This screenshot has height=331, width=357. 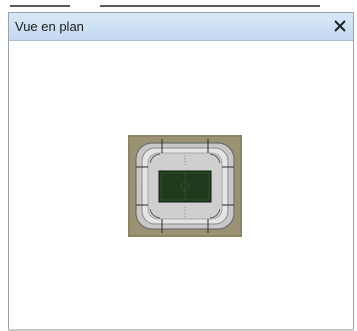 I want to click on stadium-plan-image, so click(x=185, y=186).